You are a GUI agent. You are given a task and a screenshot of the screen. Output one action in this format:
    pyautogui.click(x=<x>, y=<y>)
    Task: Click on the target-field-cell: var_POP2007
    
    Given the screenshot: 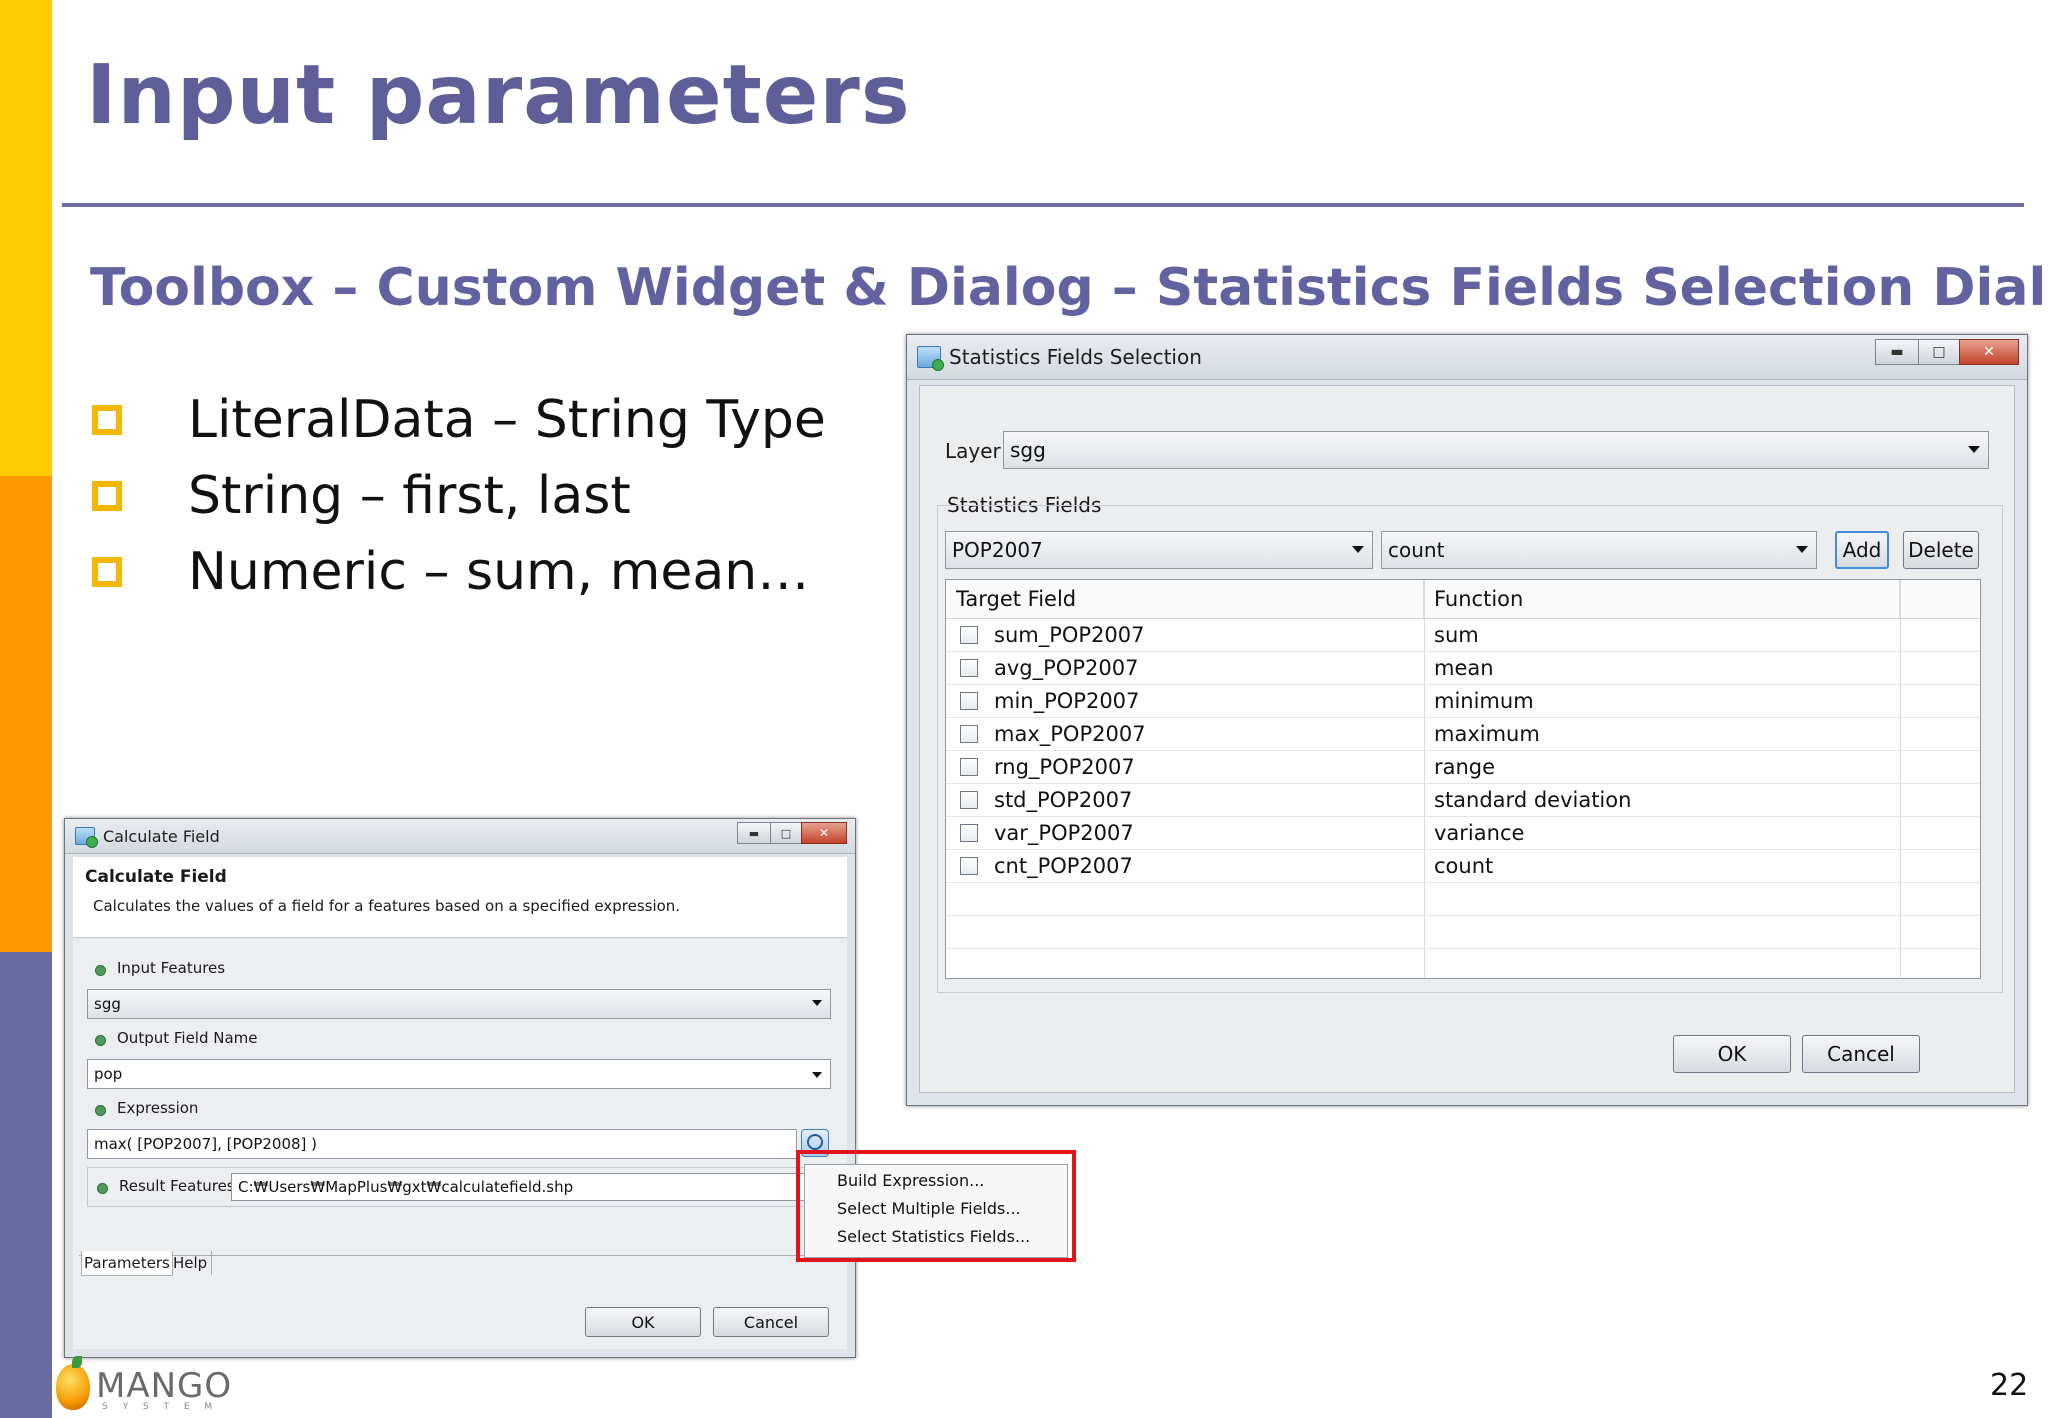 What is the action you would take?
    pyautogui.click(x=1064, y=832)
    